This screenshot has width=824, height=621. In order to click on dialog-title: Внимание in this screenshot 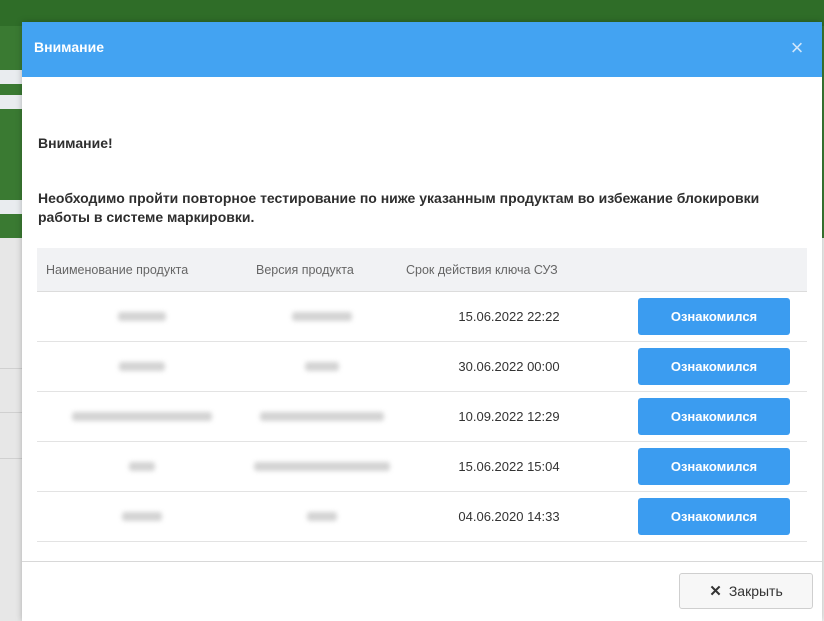, I will do `click(69, 47)`.